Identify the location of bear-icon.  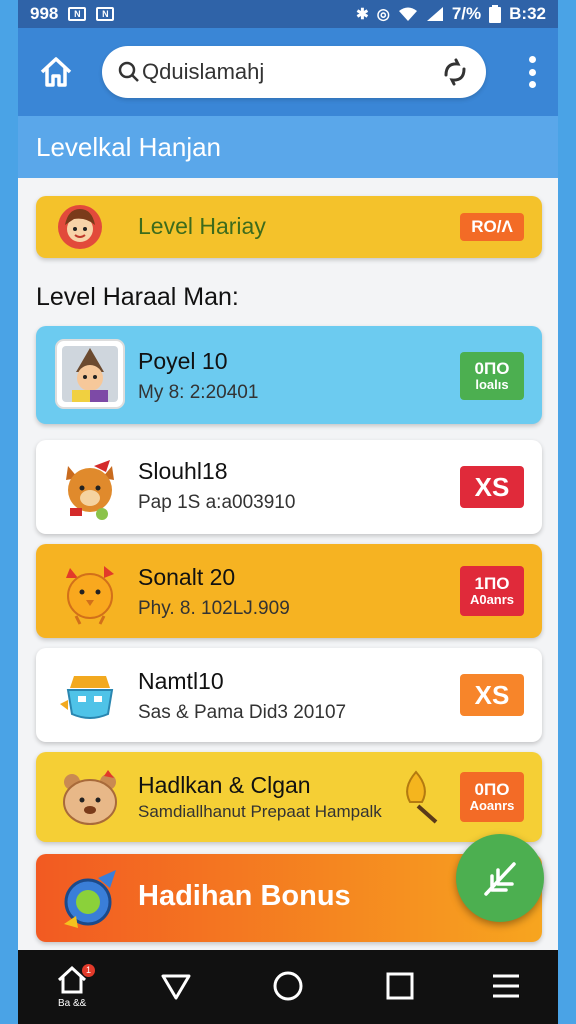
(90, 797).